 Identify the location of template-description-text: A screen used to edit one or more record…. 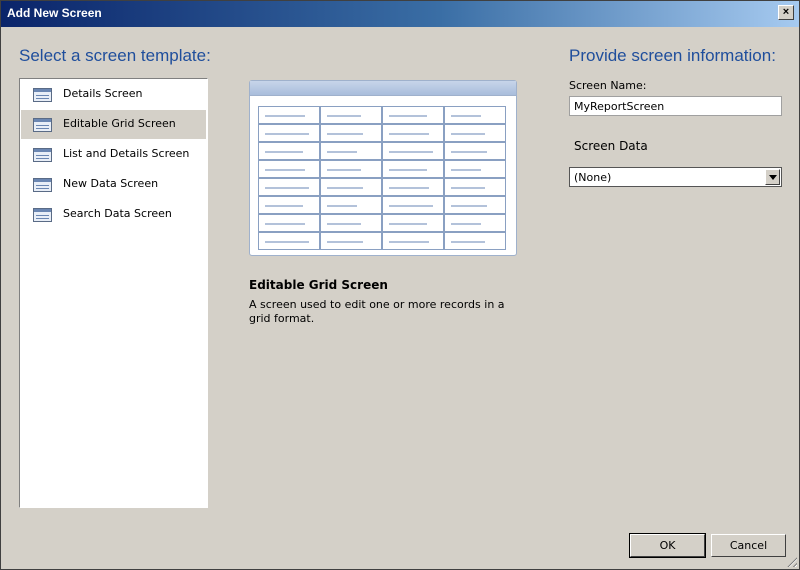
(377, 311).